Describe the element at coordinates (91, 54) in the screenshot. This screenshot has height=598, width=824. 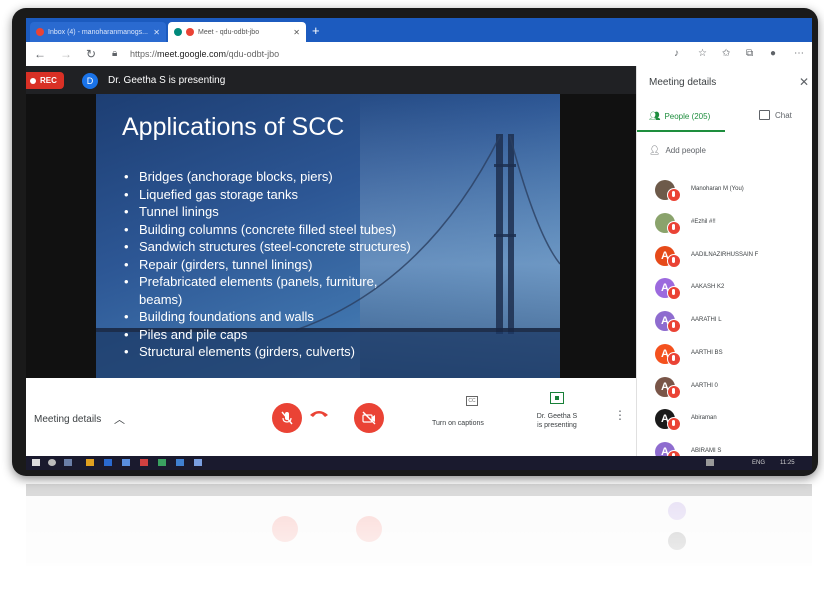
I see `refresh-icon: ↻` at that location.